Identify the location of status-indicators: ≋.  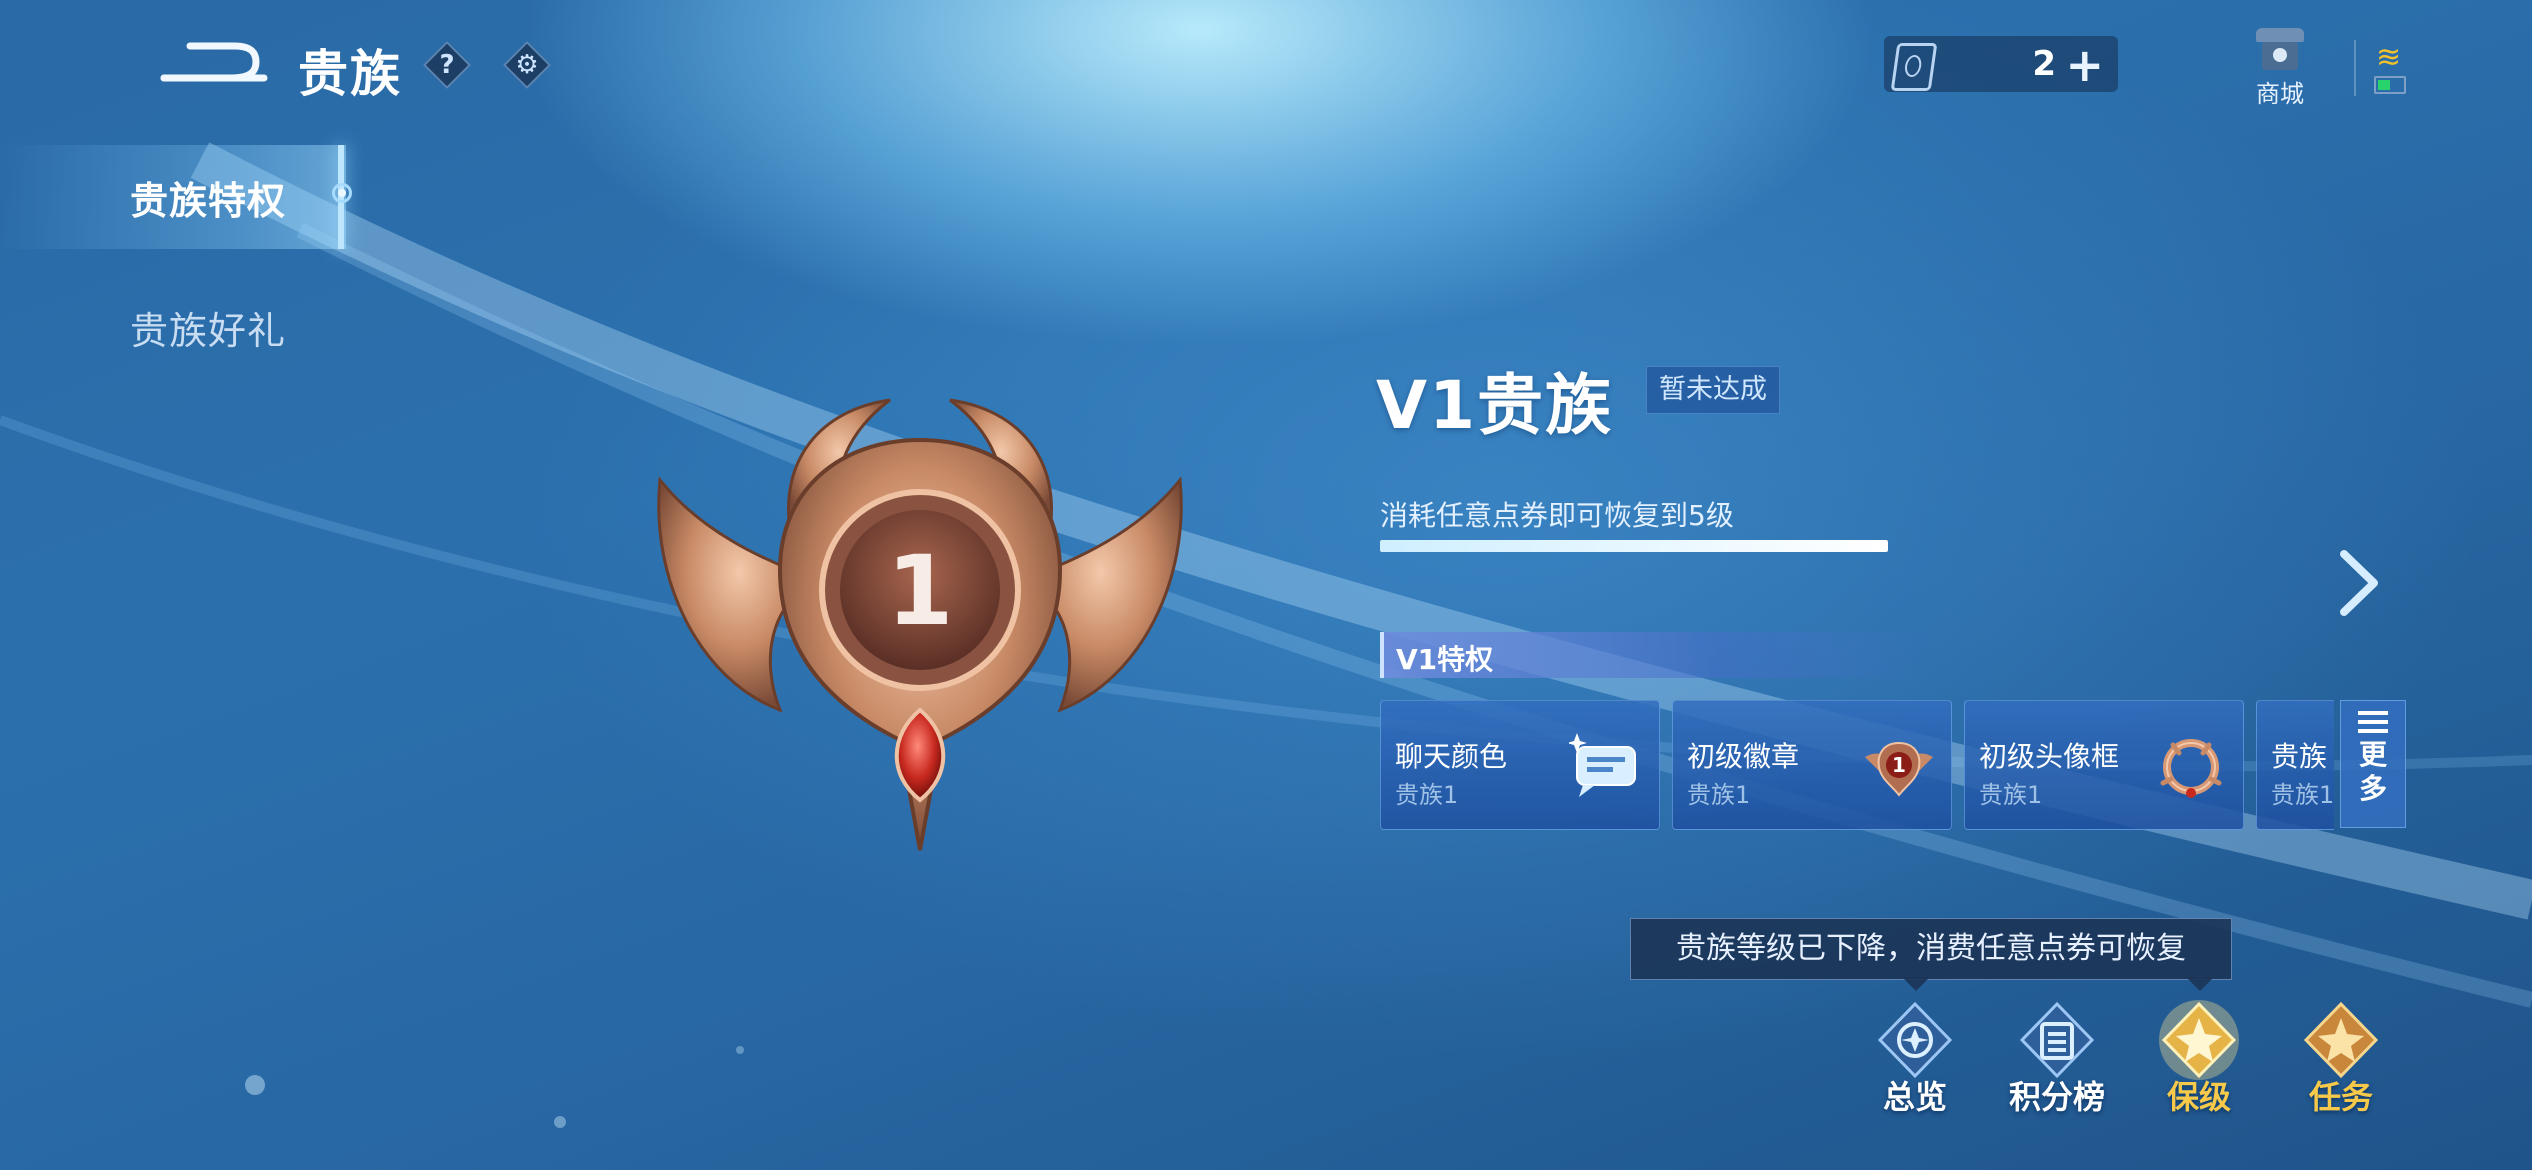
(2385, 68).